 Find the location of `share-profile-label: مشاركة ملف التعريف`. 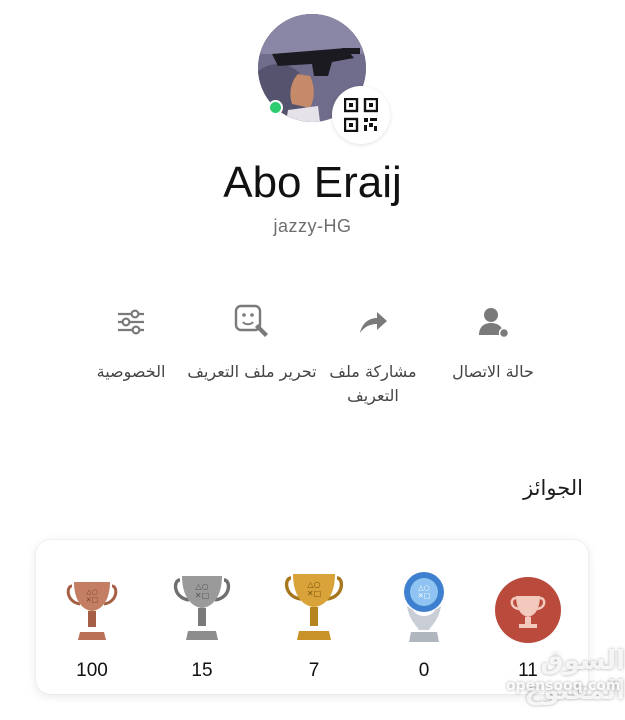

share-profile-label: مشاركة ملف التعريف is located at coordinates (373, 383).